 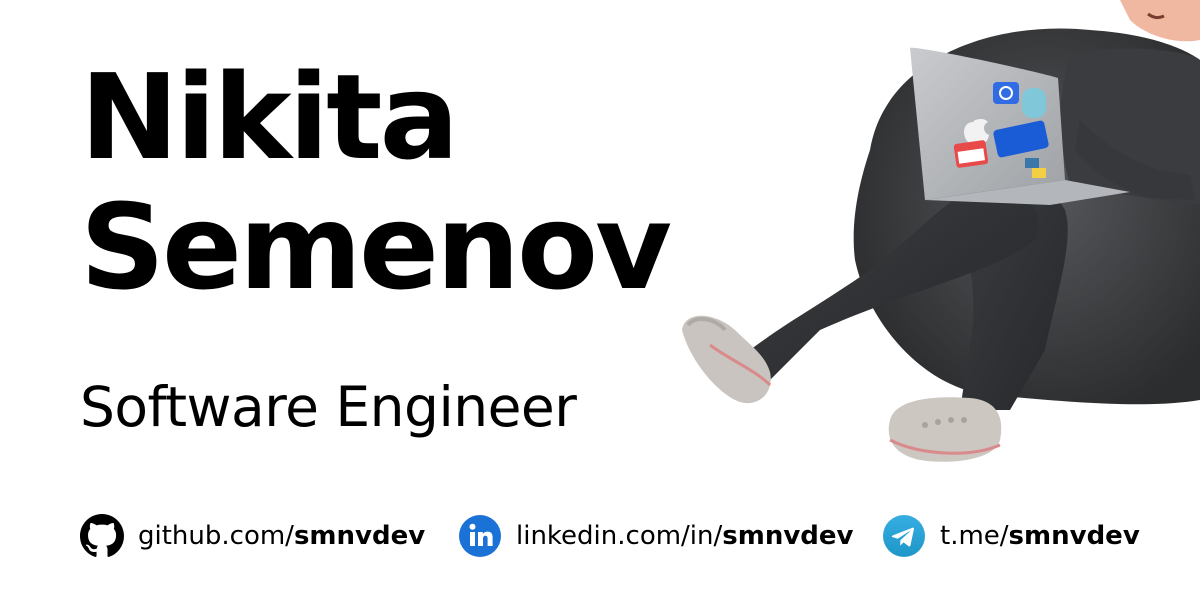 I want to click on go-gopher-sticker, so click(x=1034, y=103).